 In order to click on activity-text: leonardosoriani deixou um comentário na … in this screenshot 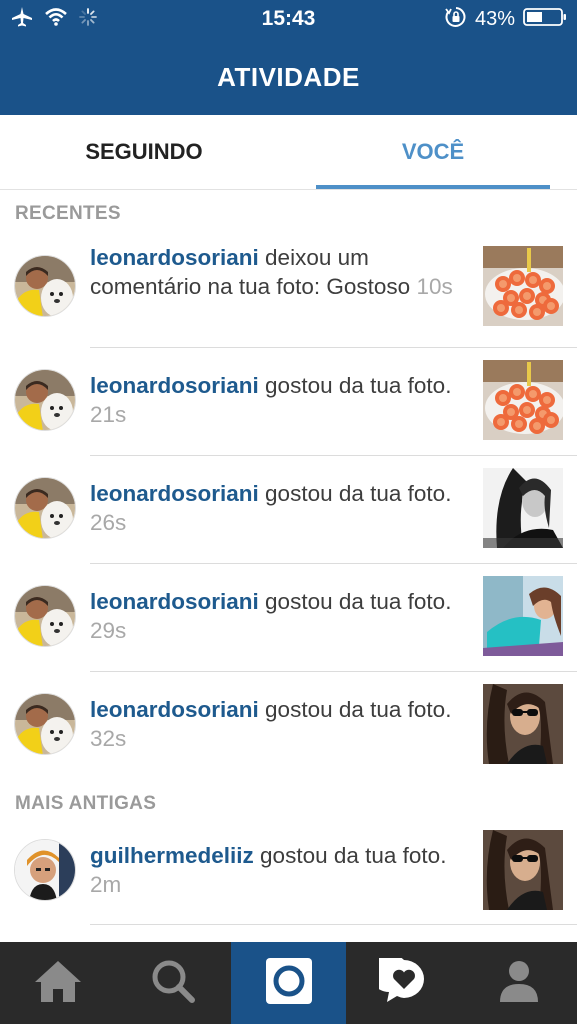, I will do `click(275, 272)`.